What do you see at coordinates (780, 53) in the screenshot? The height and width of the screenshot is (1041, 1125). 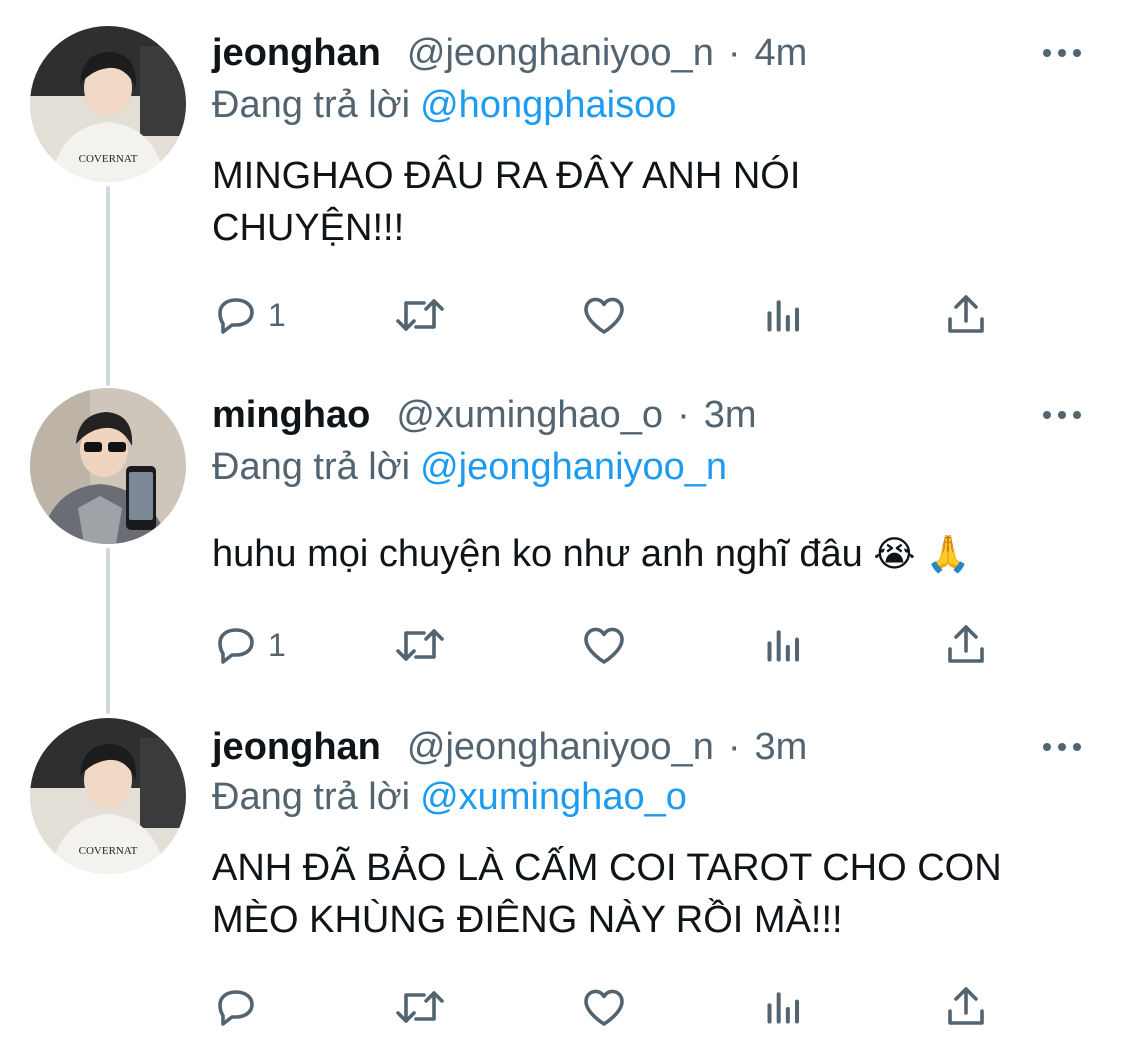 I see `timestamp: 4m` at bounding box center [780, 53].